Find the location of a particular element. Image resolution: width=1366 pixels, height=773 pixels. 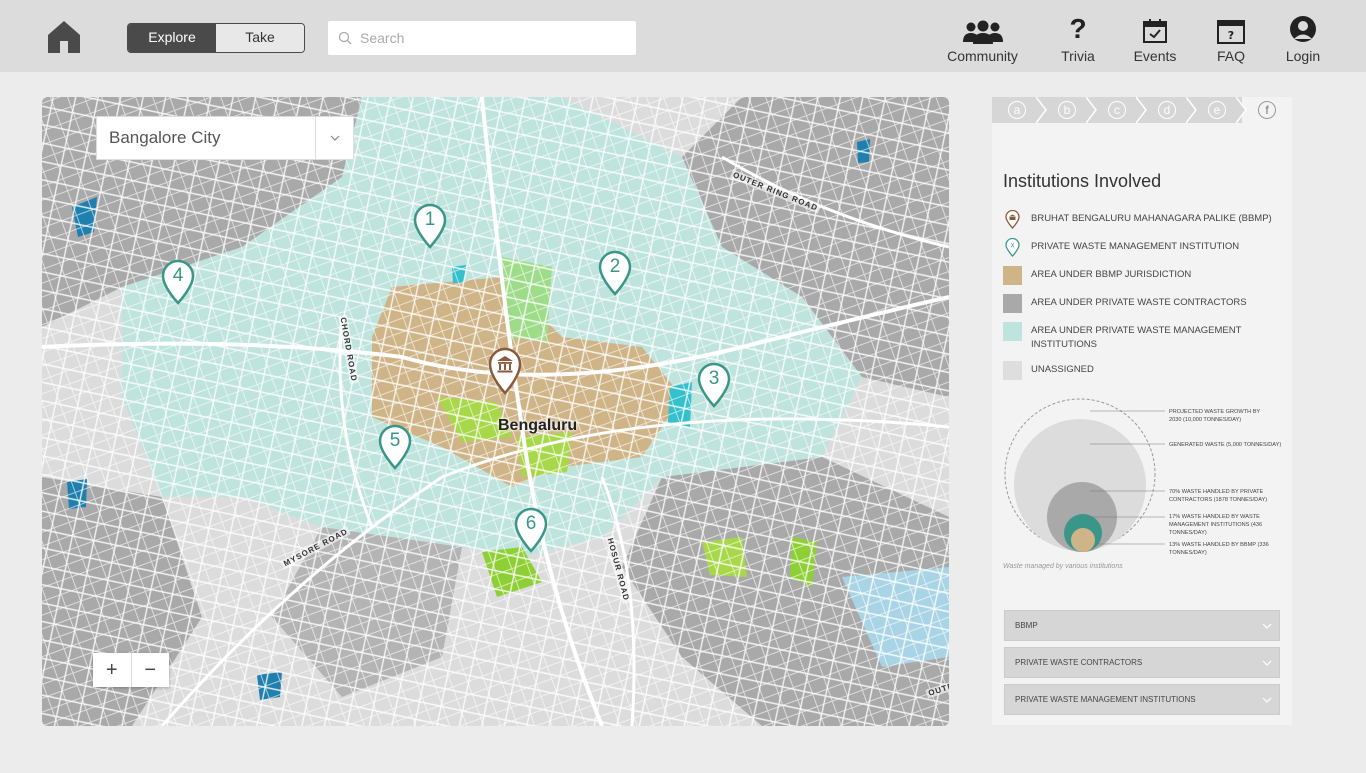

legend-item: UNASSIGNED is located at coordinates (1145, 370).